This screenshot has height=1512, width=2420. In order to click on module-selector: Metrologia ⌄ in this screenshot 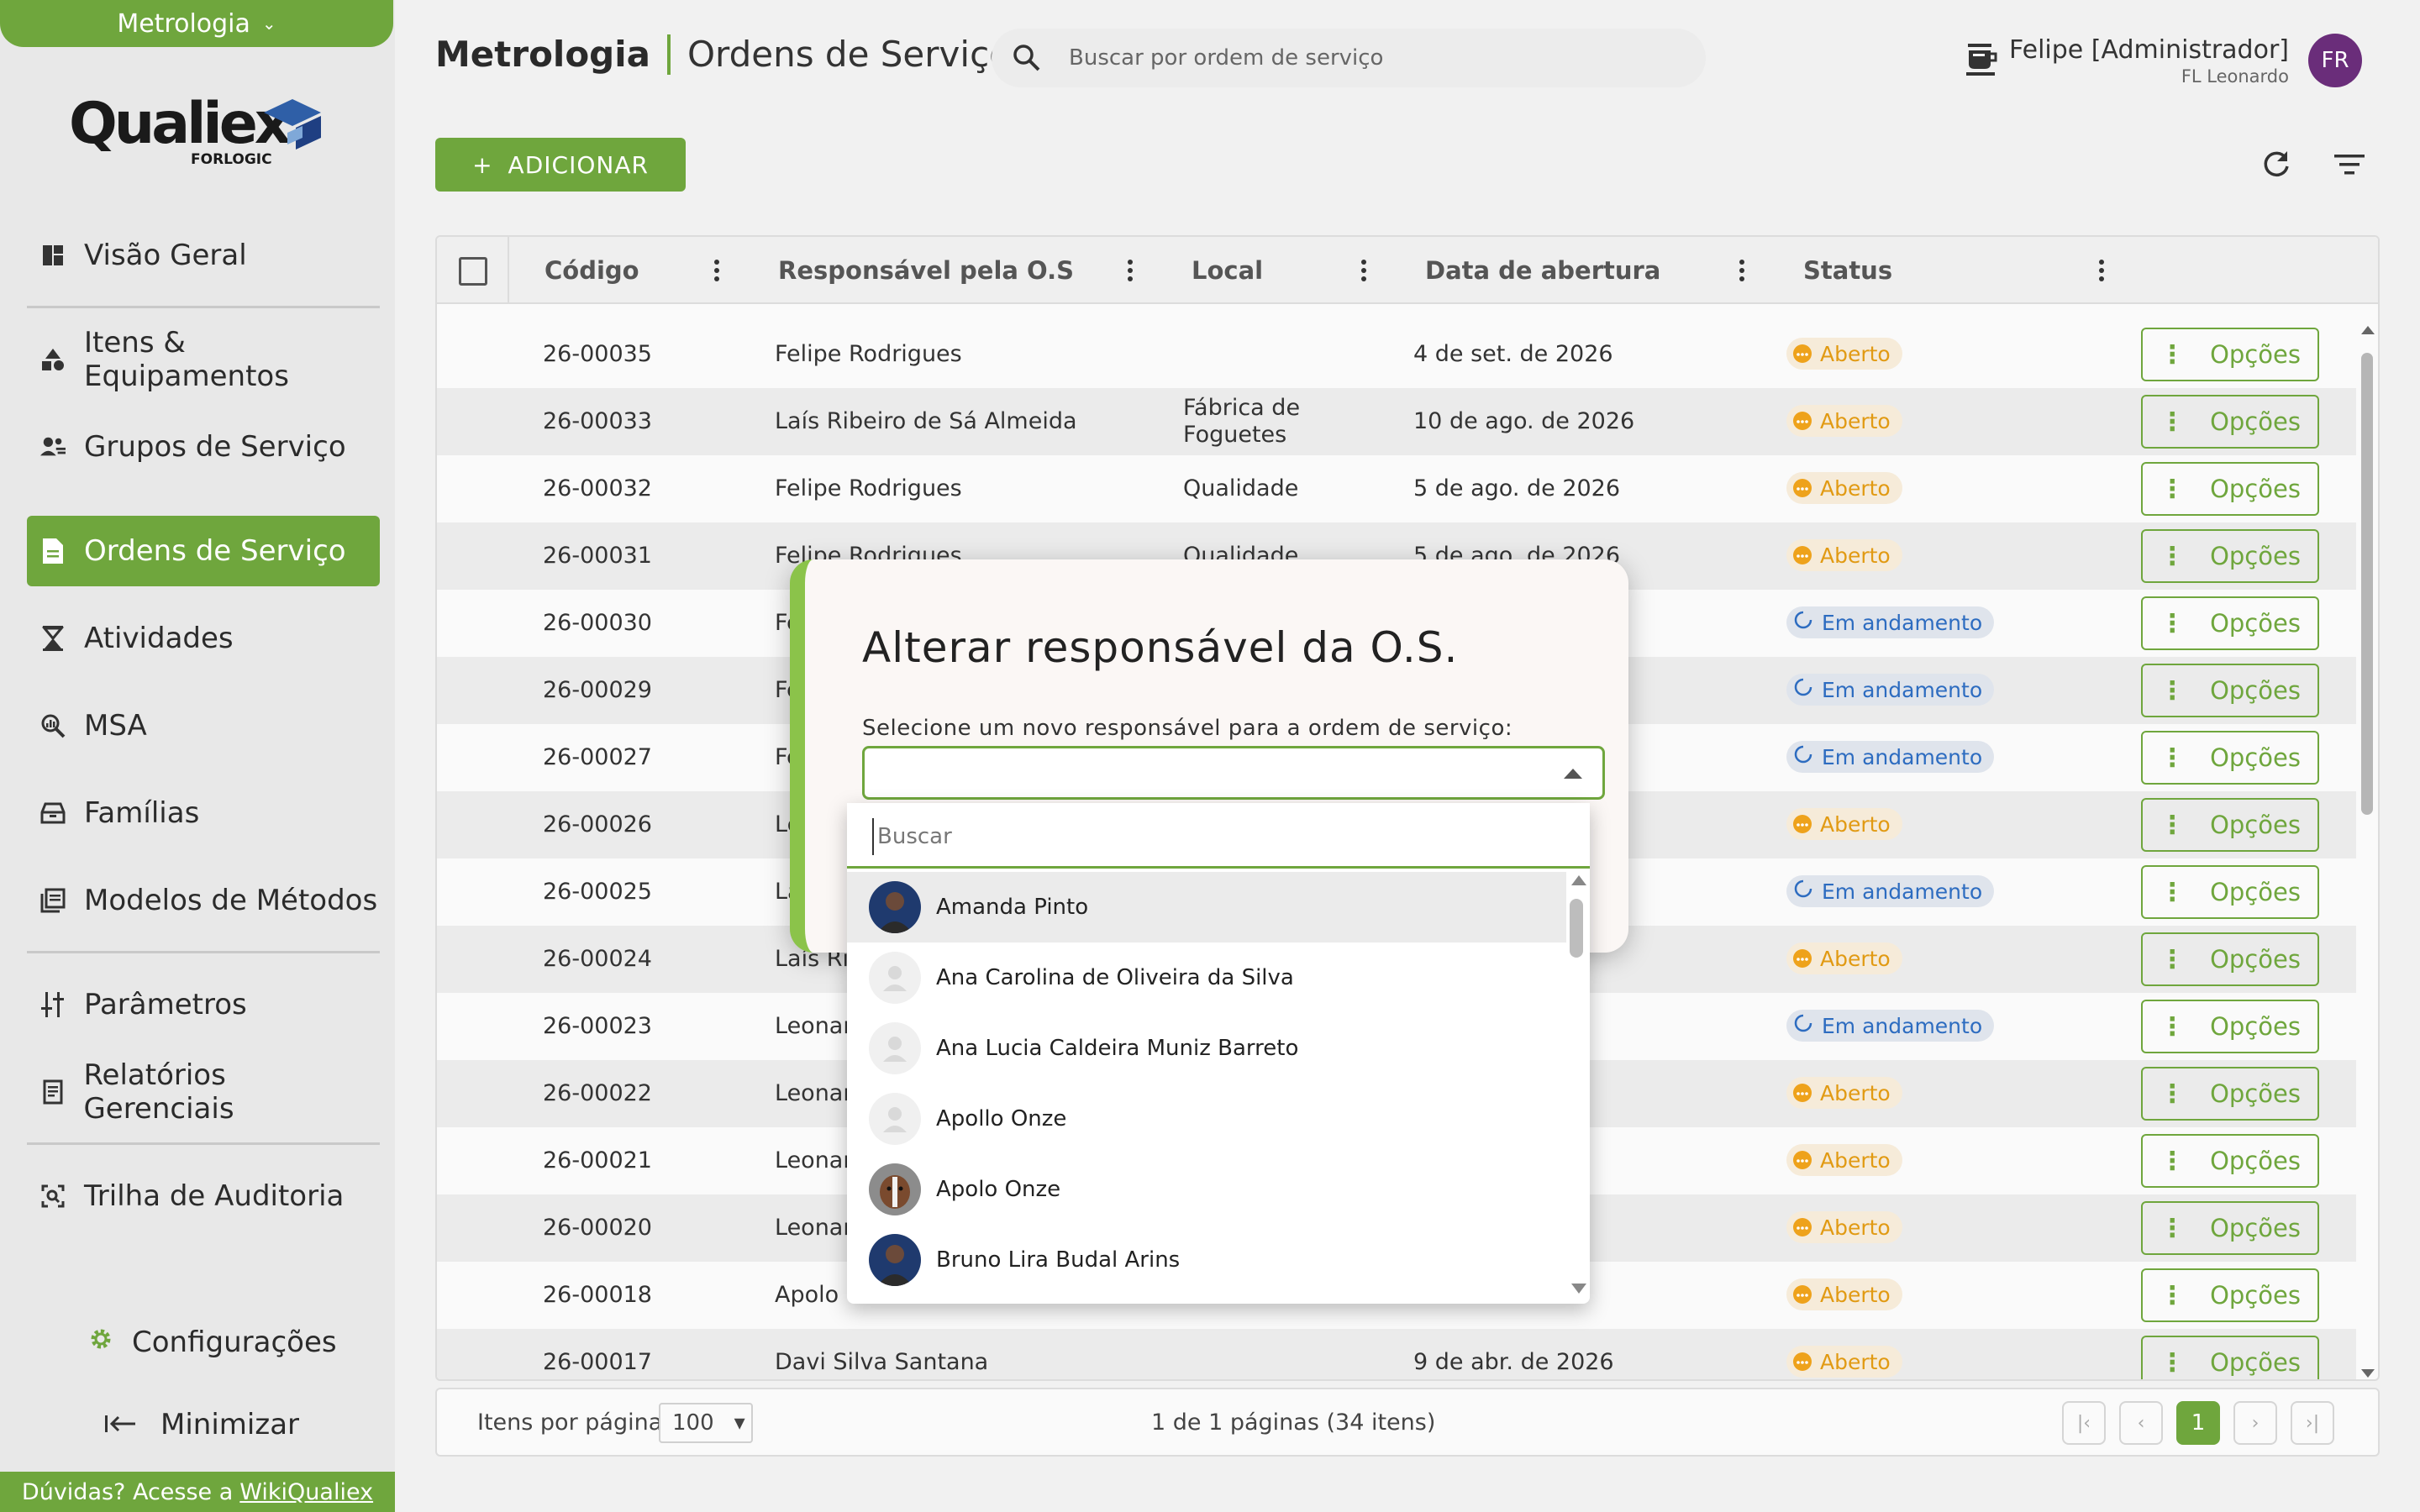, I will do `click(196, 23)`.